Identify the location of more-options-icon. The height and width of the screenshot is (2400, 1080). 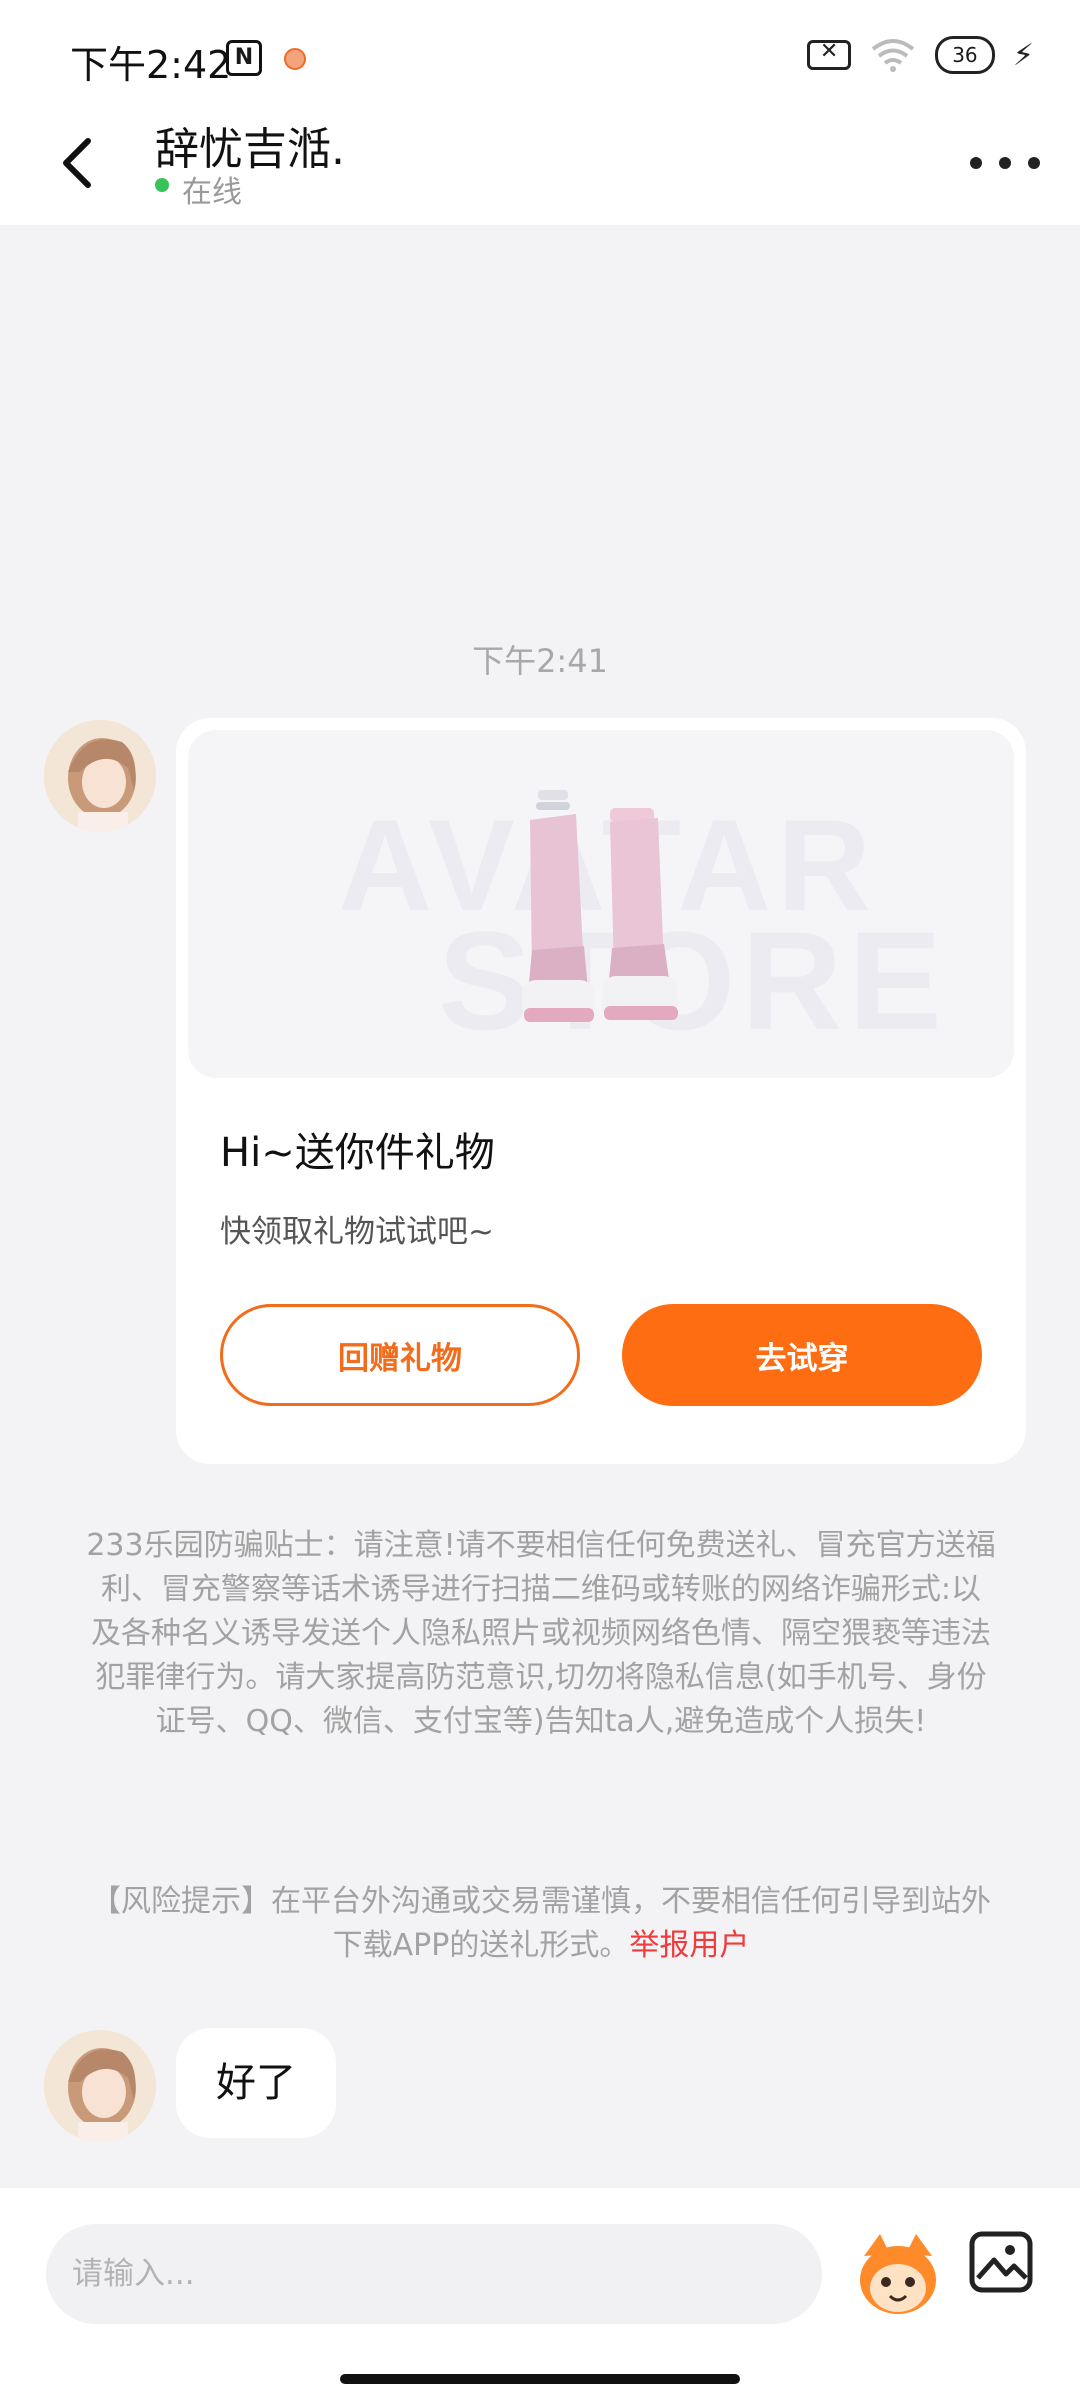
(1005, 163).